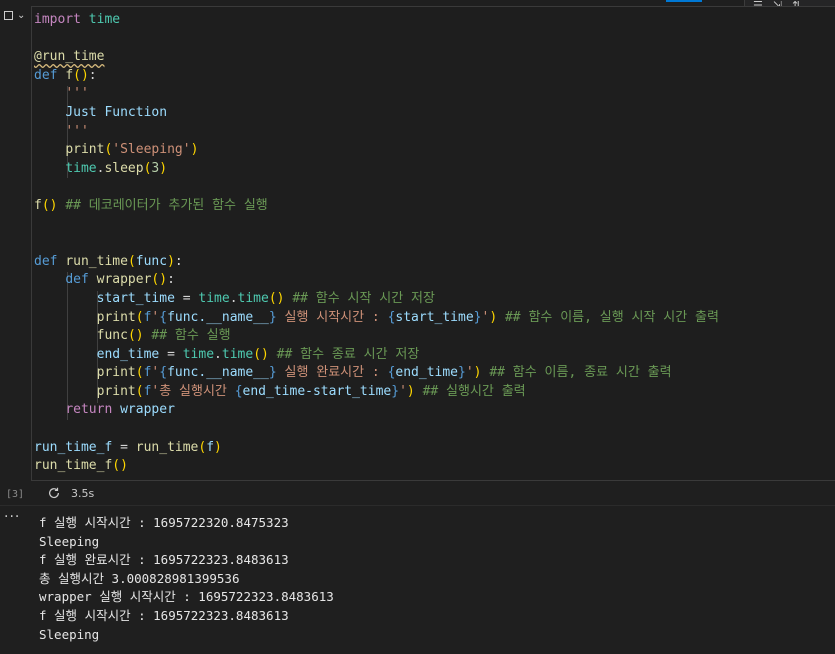  Describe the element at coordinates (376, 280) in the screenshot. I see `code-line: def wrapper():` at that location.